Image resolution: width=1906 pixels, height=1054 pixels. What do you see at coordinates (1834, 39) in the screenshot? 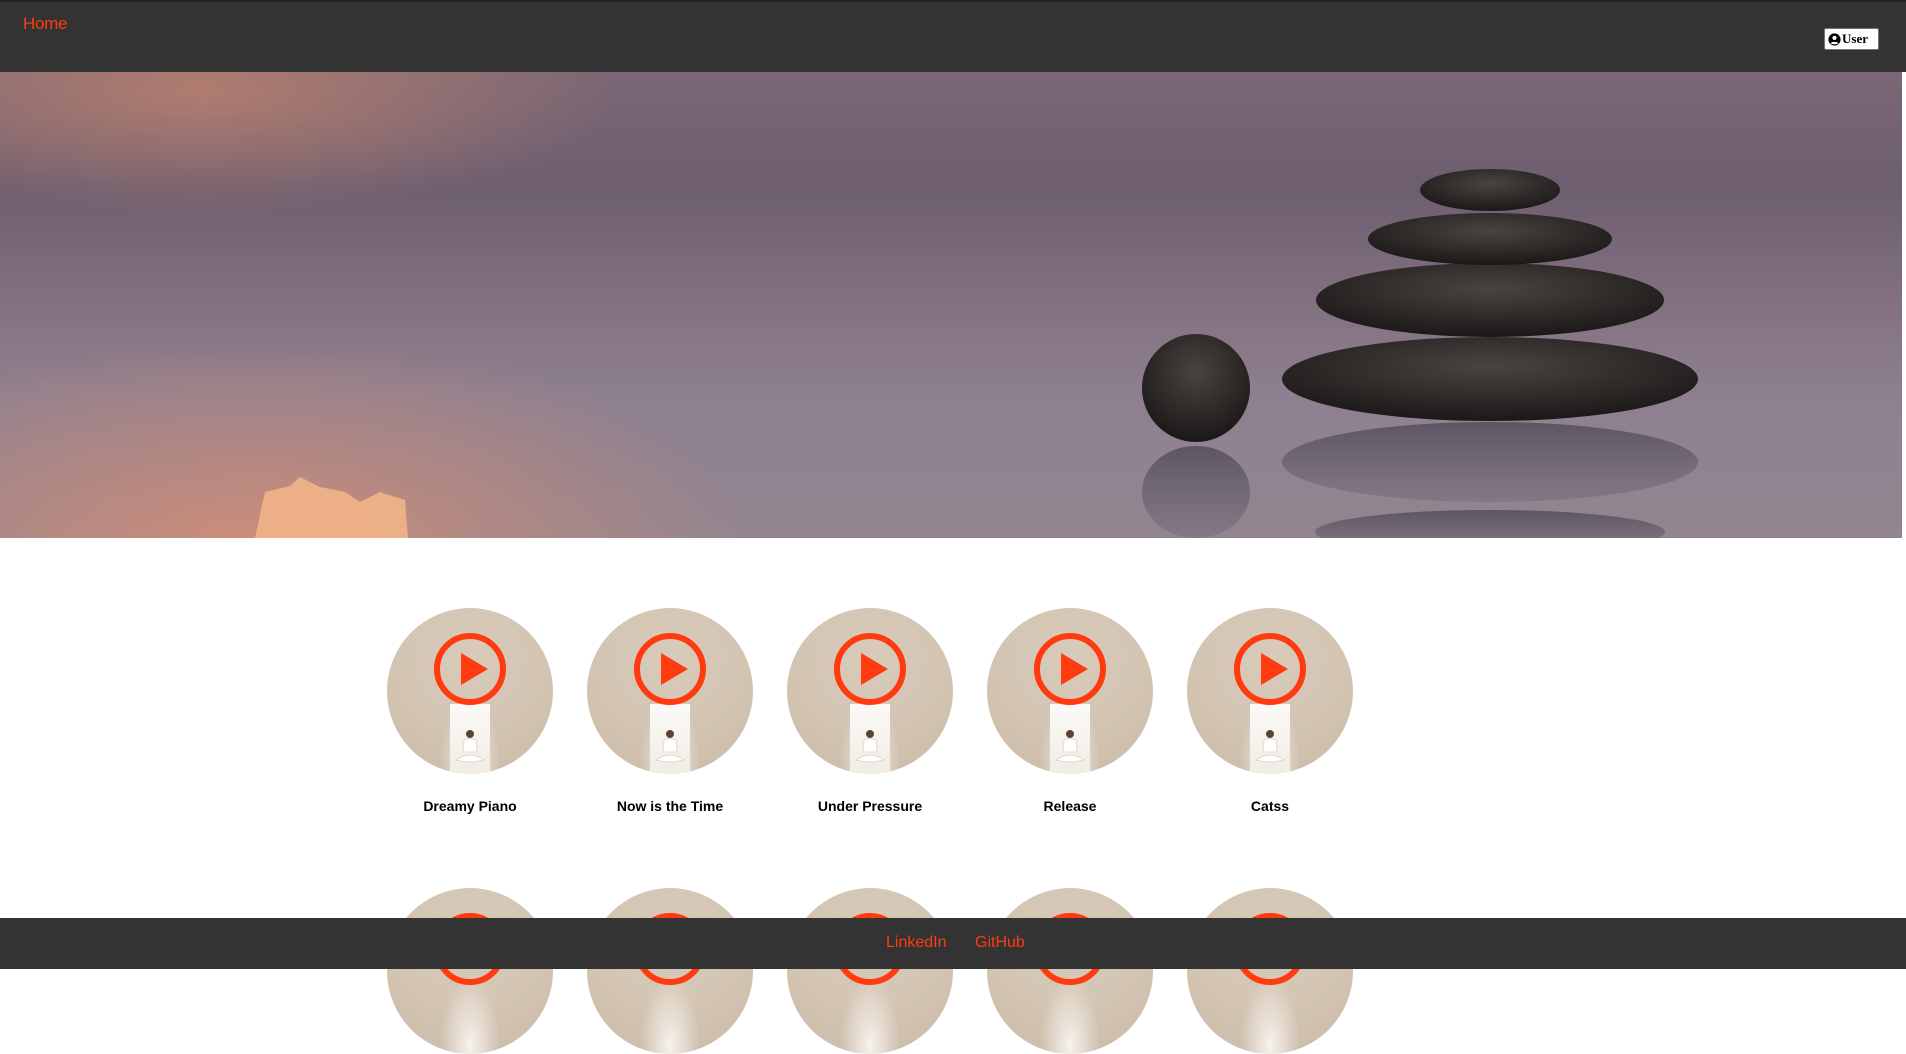
I see `user-circle-icon` at bounding box center [1834, 39].